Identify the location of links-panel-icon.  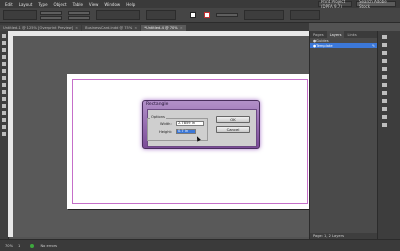
(384, 53).